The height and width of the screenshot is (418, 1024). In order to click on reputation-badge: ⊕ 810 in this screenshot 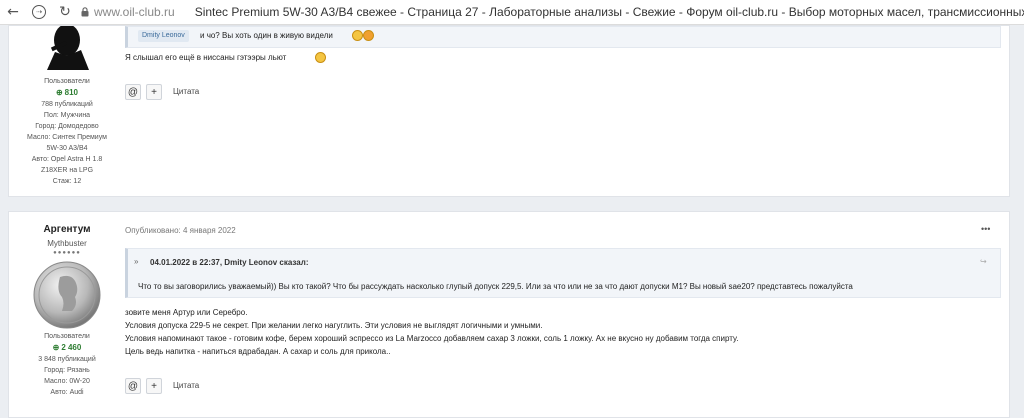, I will do `click(66, 92)`.